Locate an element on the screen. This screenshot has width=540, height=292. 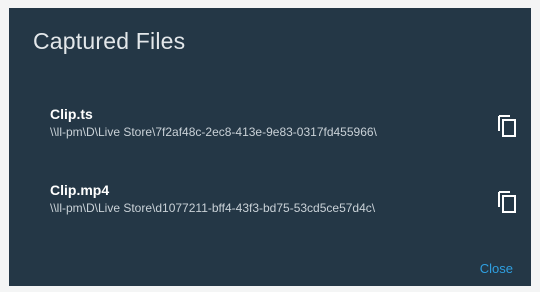
dialog-title: Captured Files is located at coordinates (109, 41).